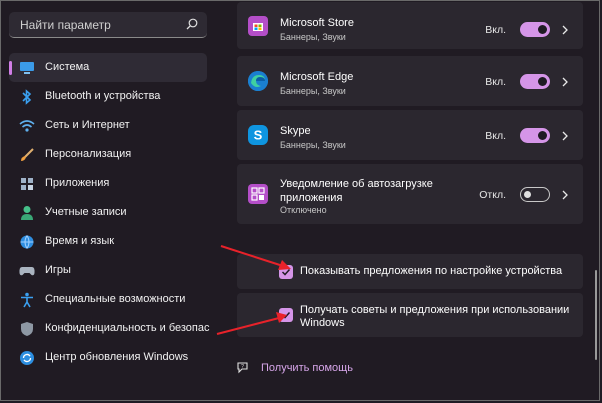  What do you see at coordinates (410, 81) in the screenshot?
I see `app-row-microsoft-edge: Microsoft Edge Баннеры, Звуки Вкл.` at bounding box center [410, 81].